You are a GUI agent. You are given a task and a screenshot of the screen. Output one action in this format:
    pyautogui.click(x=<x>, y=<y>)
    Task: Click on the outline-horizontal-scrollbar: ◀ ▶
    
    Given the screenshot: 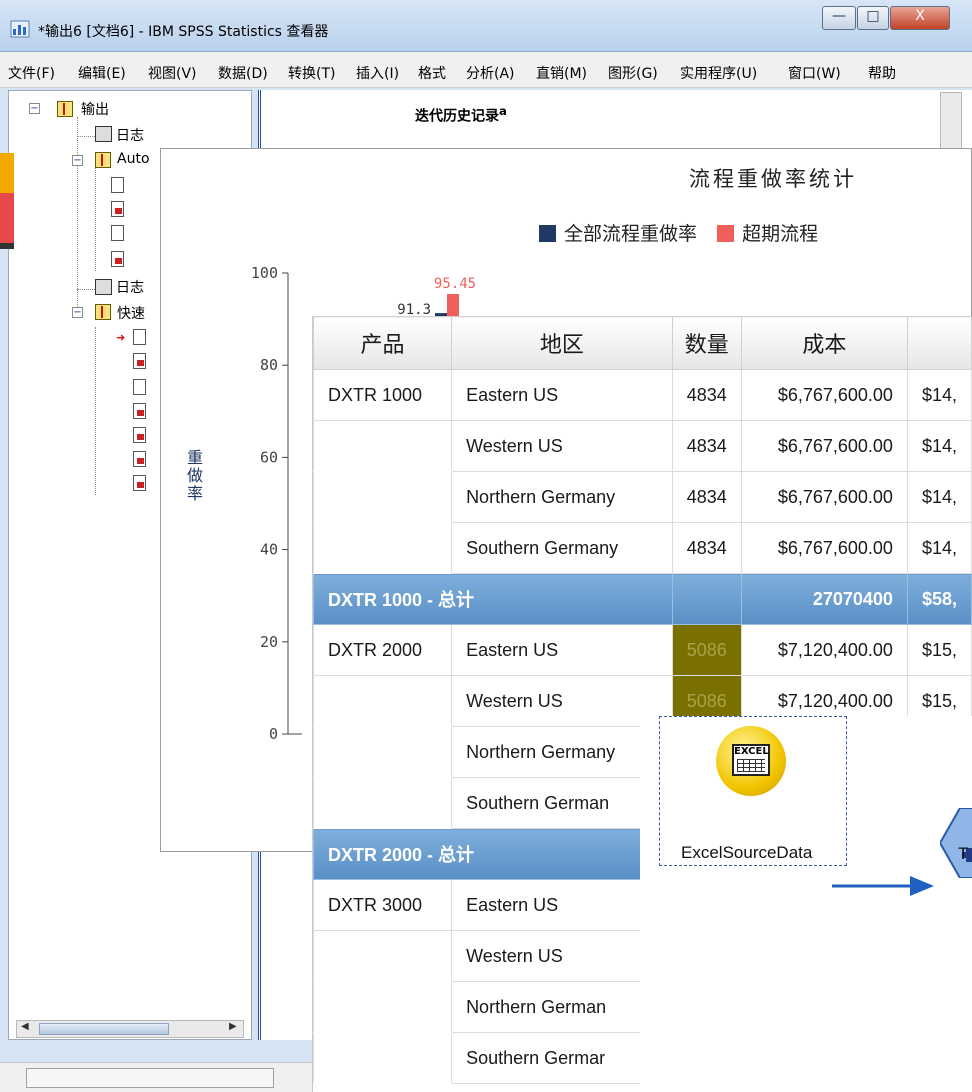 What is the action you would take?
    pyautogui.click(x=130, y=1029)
    